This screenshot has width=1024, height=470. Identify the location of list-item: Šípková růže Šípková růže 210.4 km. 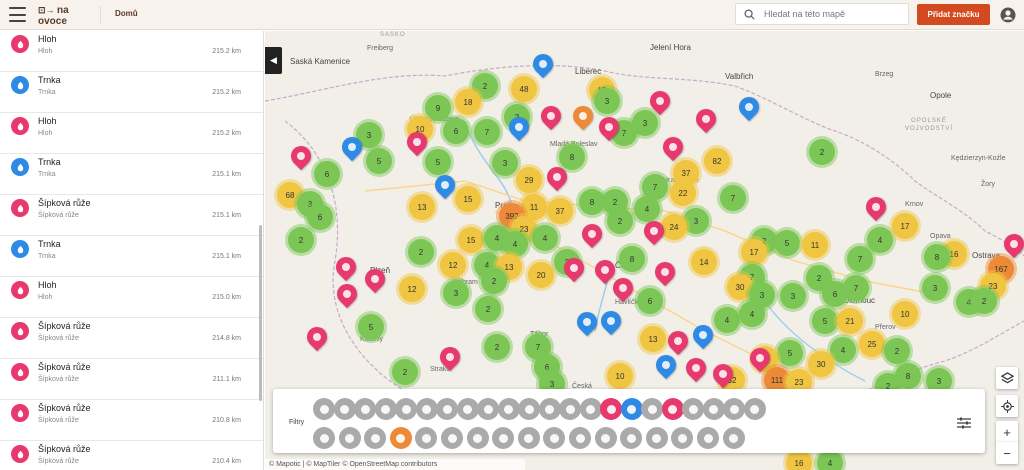
(131, 455).